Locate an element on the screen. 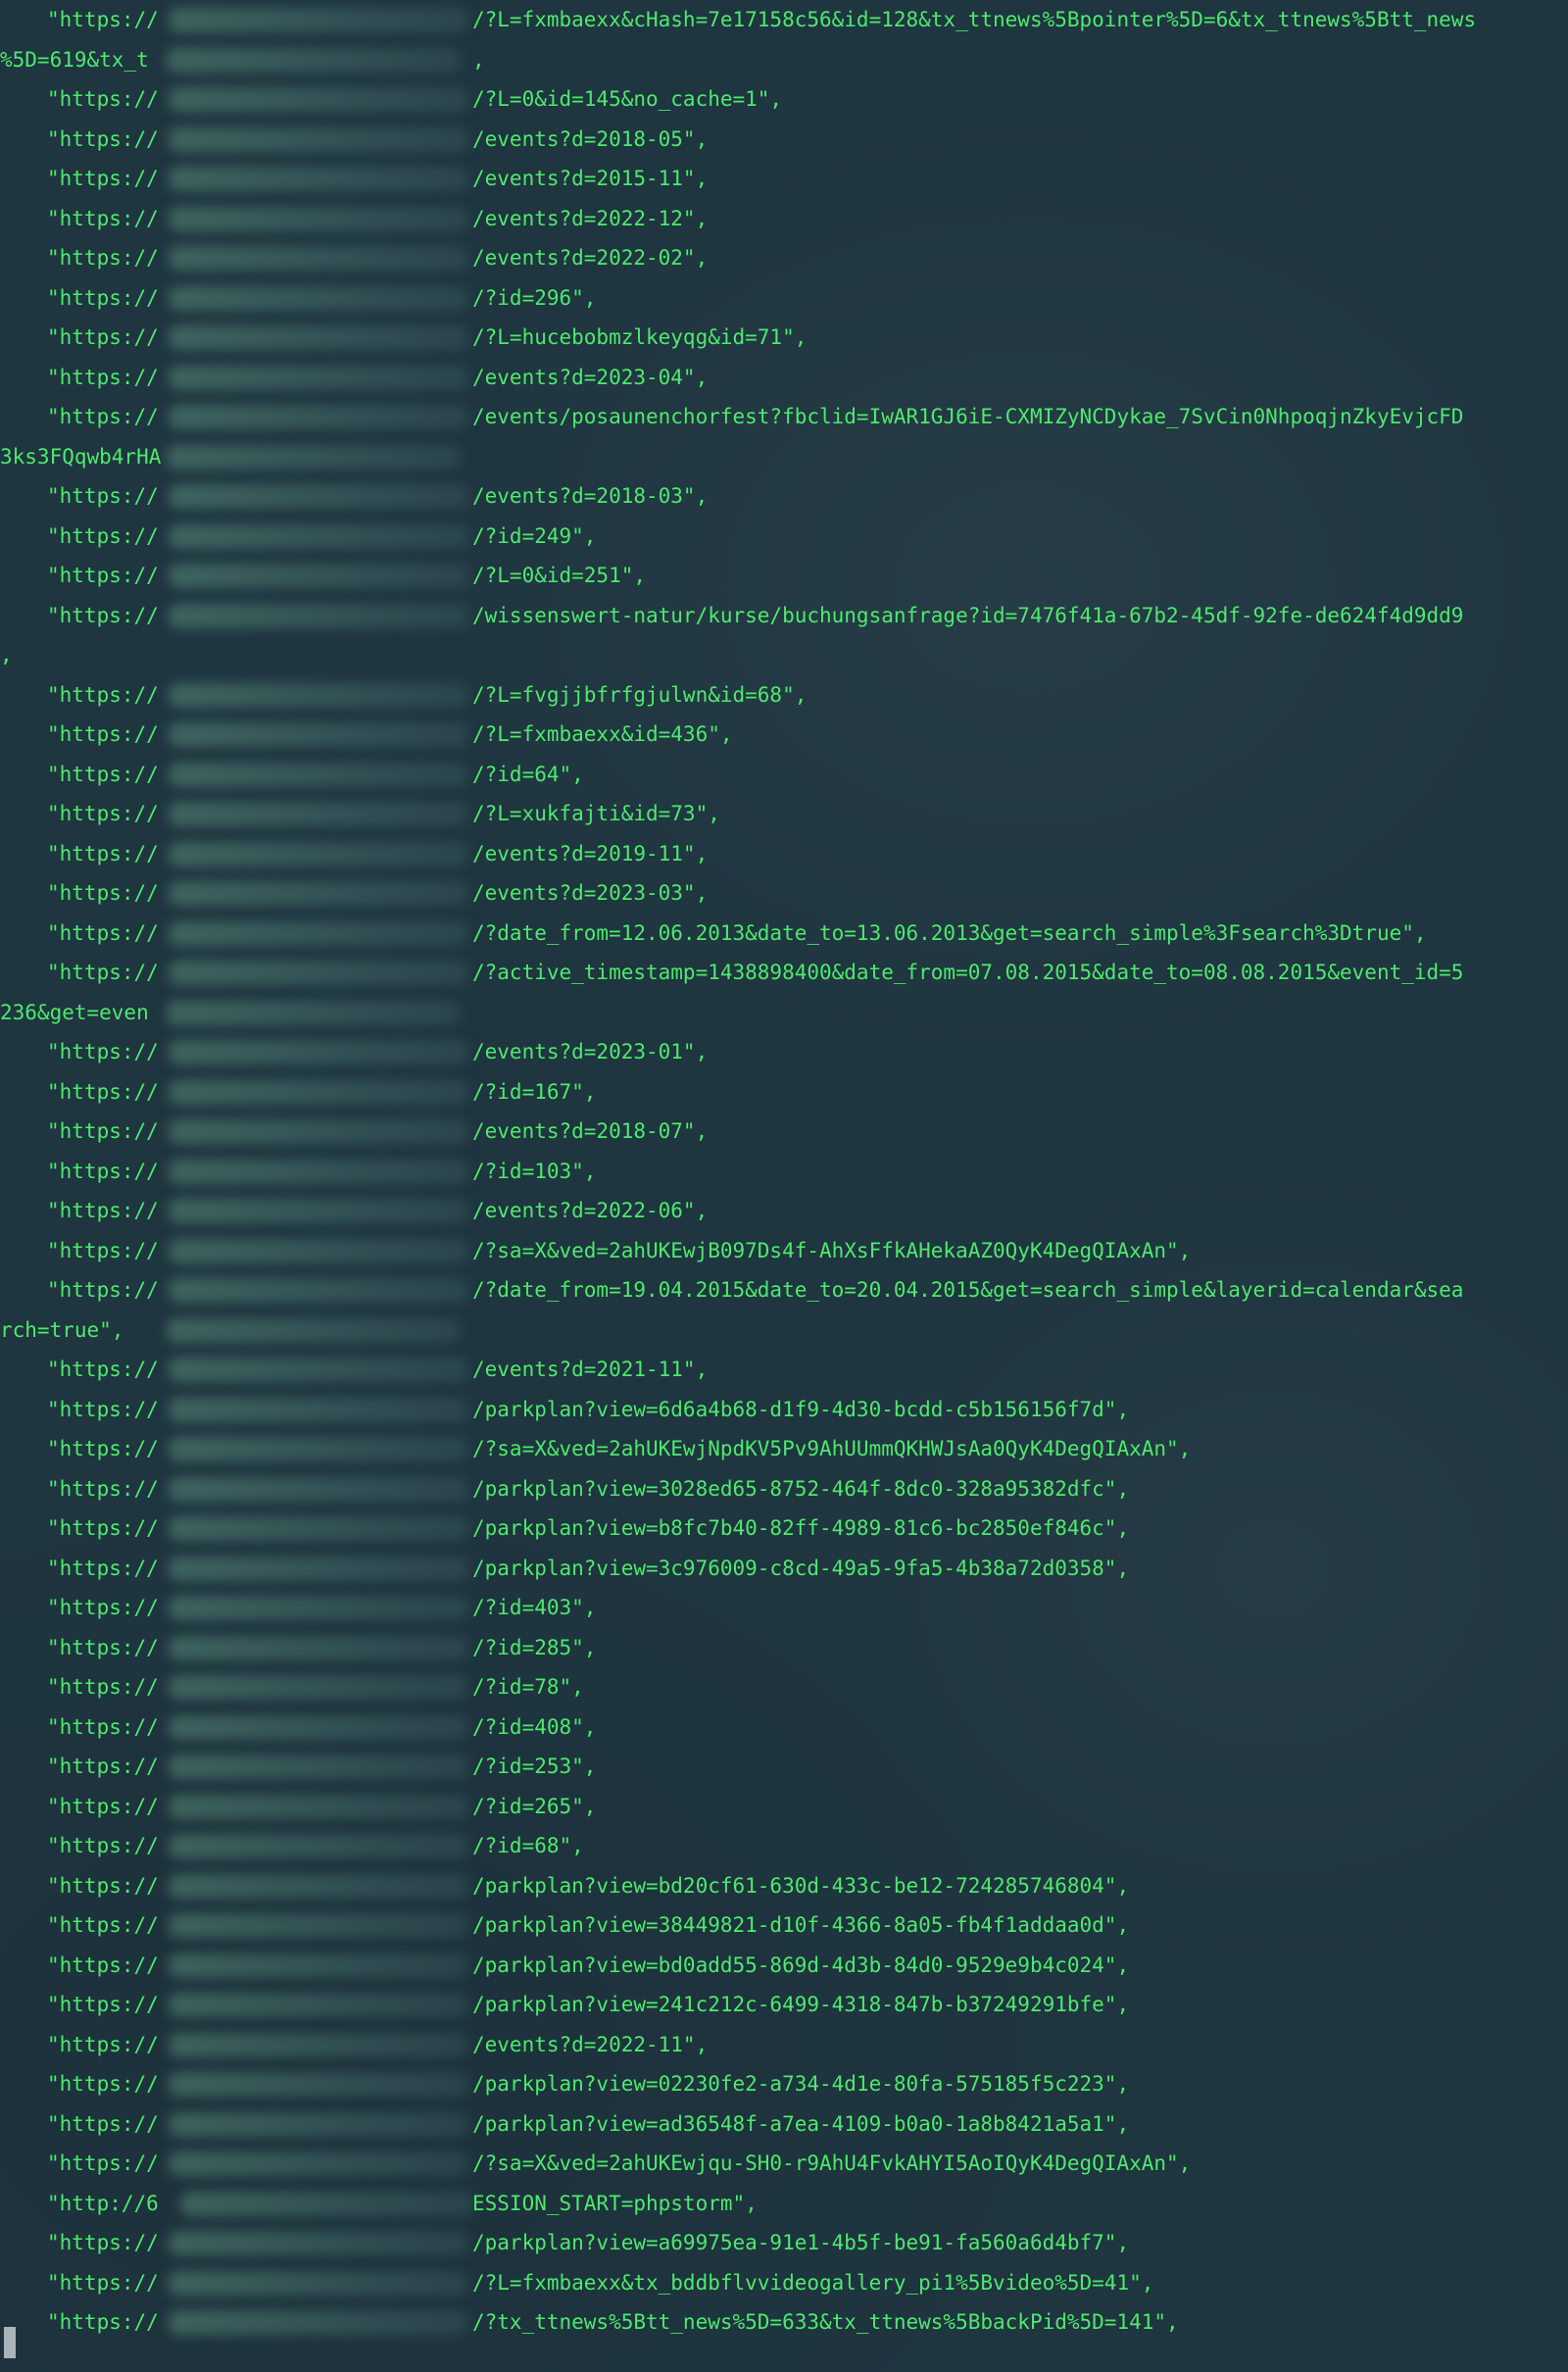 This screenshot has height=2372, width=1568. url-path: /events?d=2018-05", is located at coordinates (590, 139).